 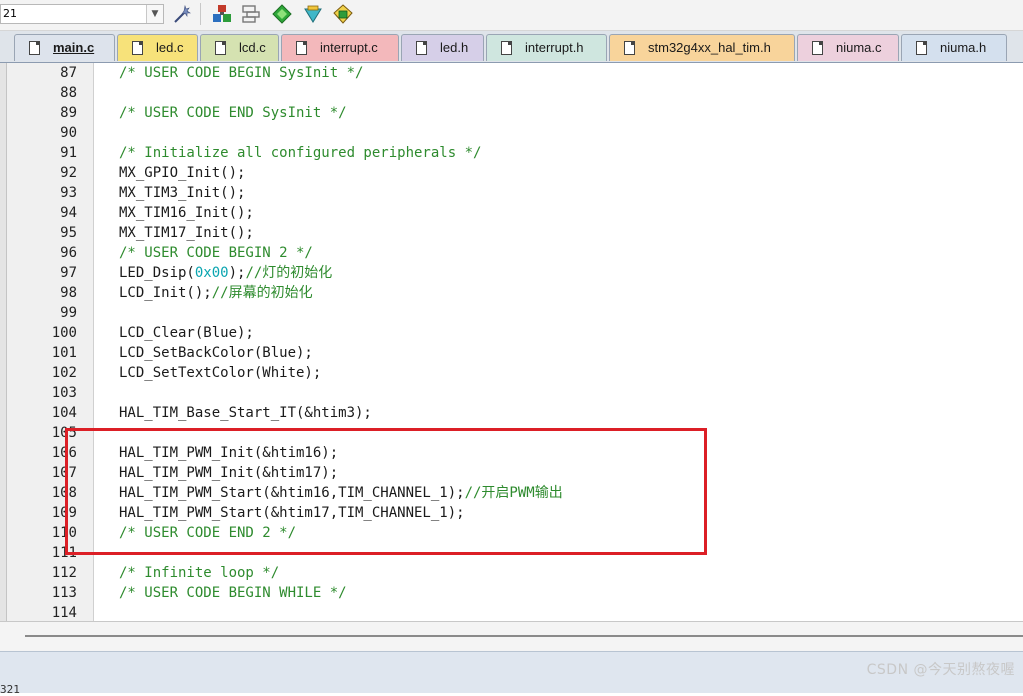 I want to click on tab-label: main.c, so click(x=74, y=47).